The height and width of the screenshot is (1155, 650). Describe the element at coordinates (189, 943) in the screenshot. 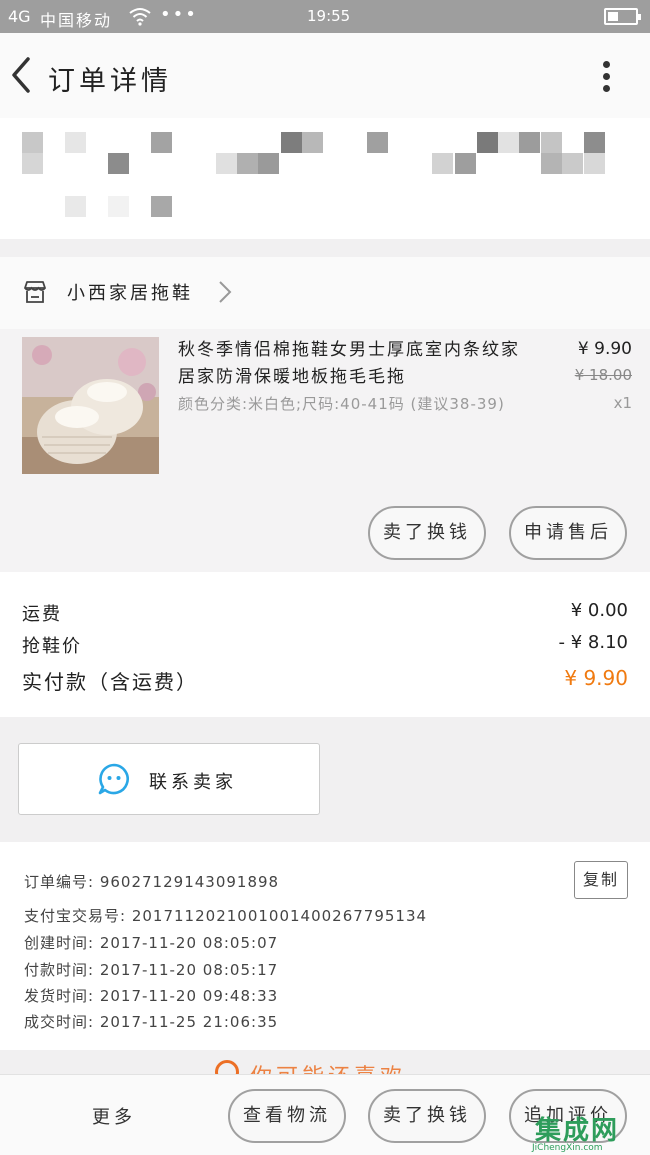

I see `created-time: 2017-11-20 08:05:07` at that location.